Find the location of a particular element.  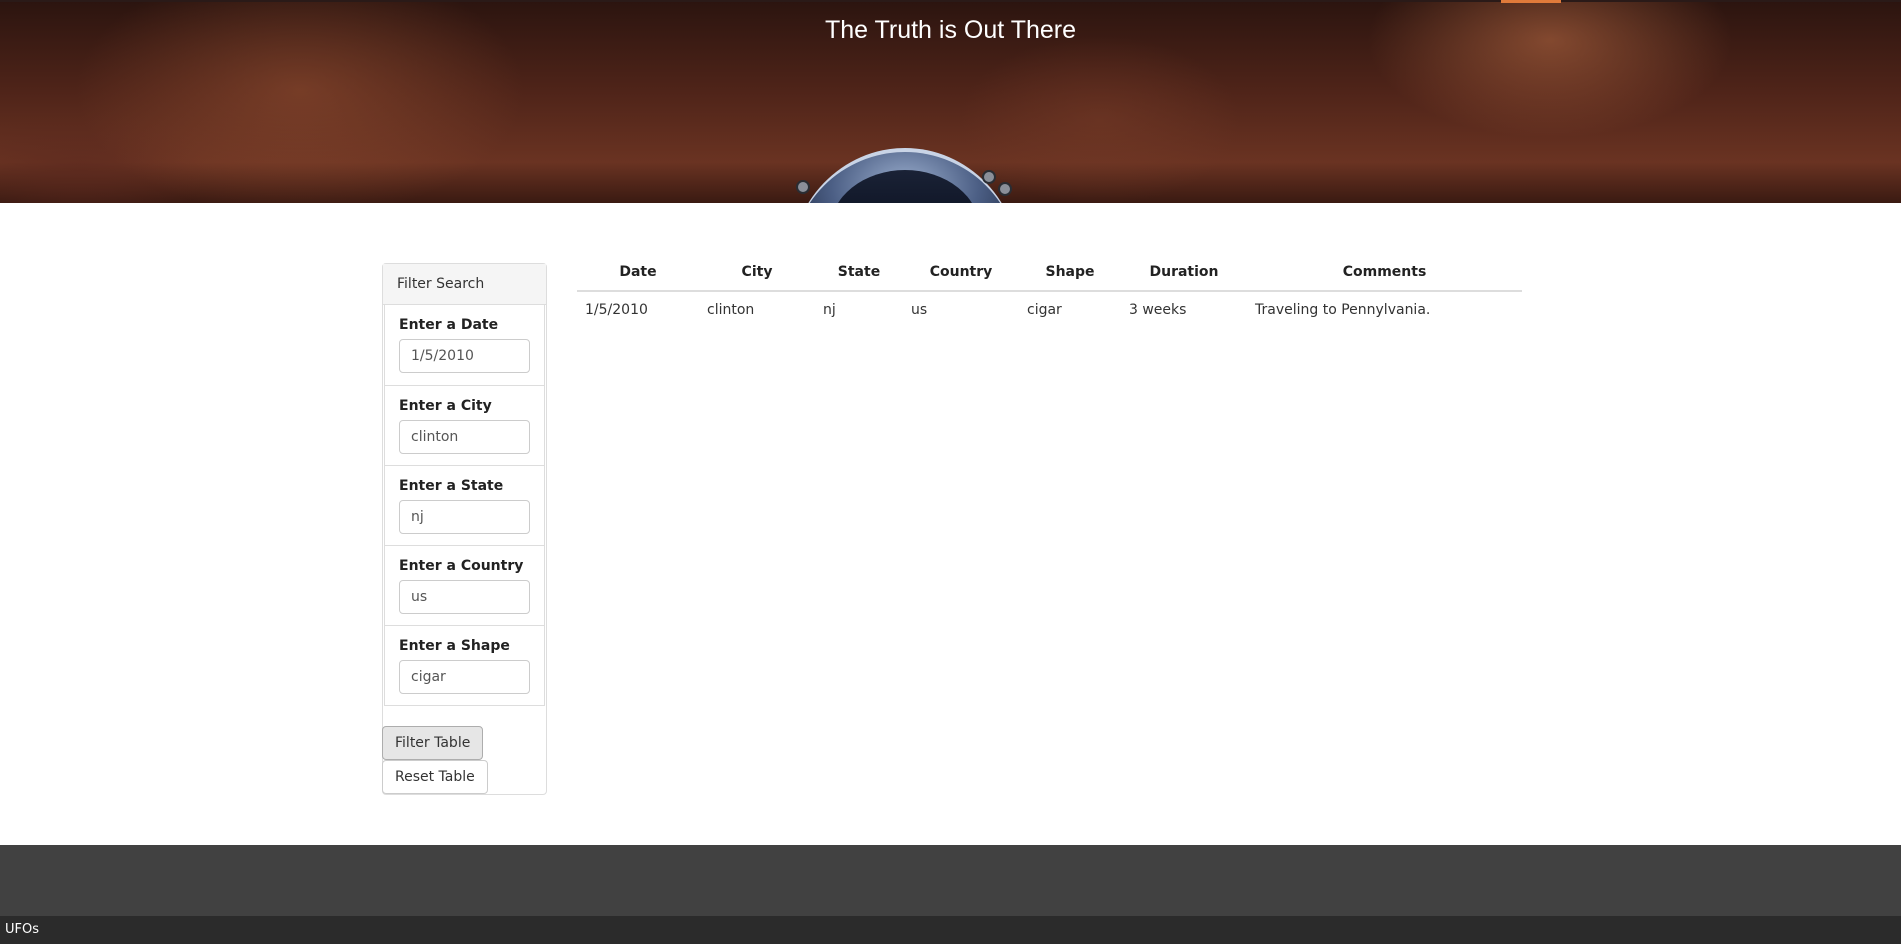

filter-item-date: Enter a Date is located at coordinates (464, 345).